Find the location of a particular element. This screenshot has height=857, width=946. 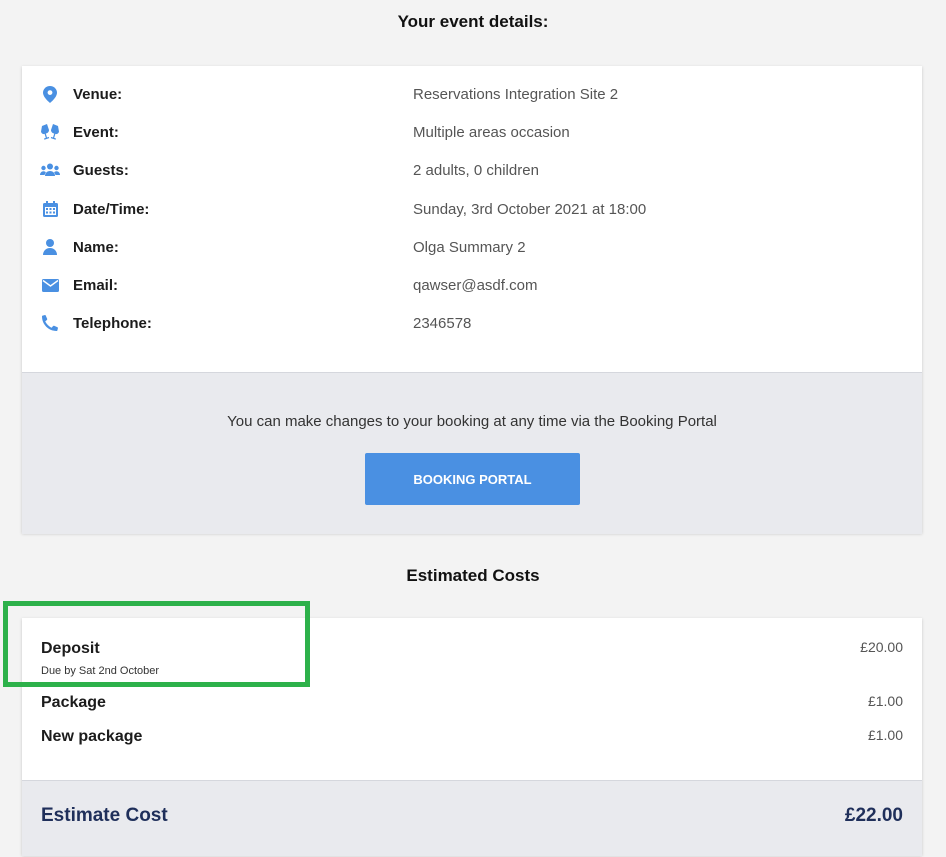

venue-label: Venue: is located at coordinates (98, 94).